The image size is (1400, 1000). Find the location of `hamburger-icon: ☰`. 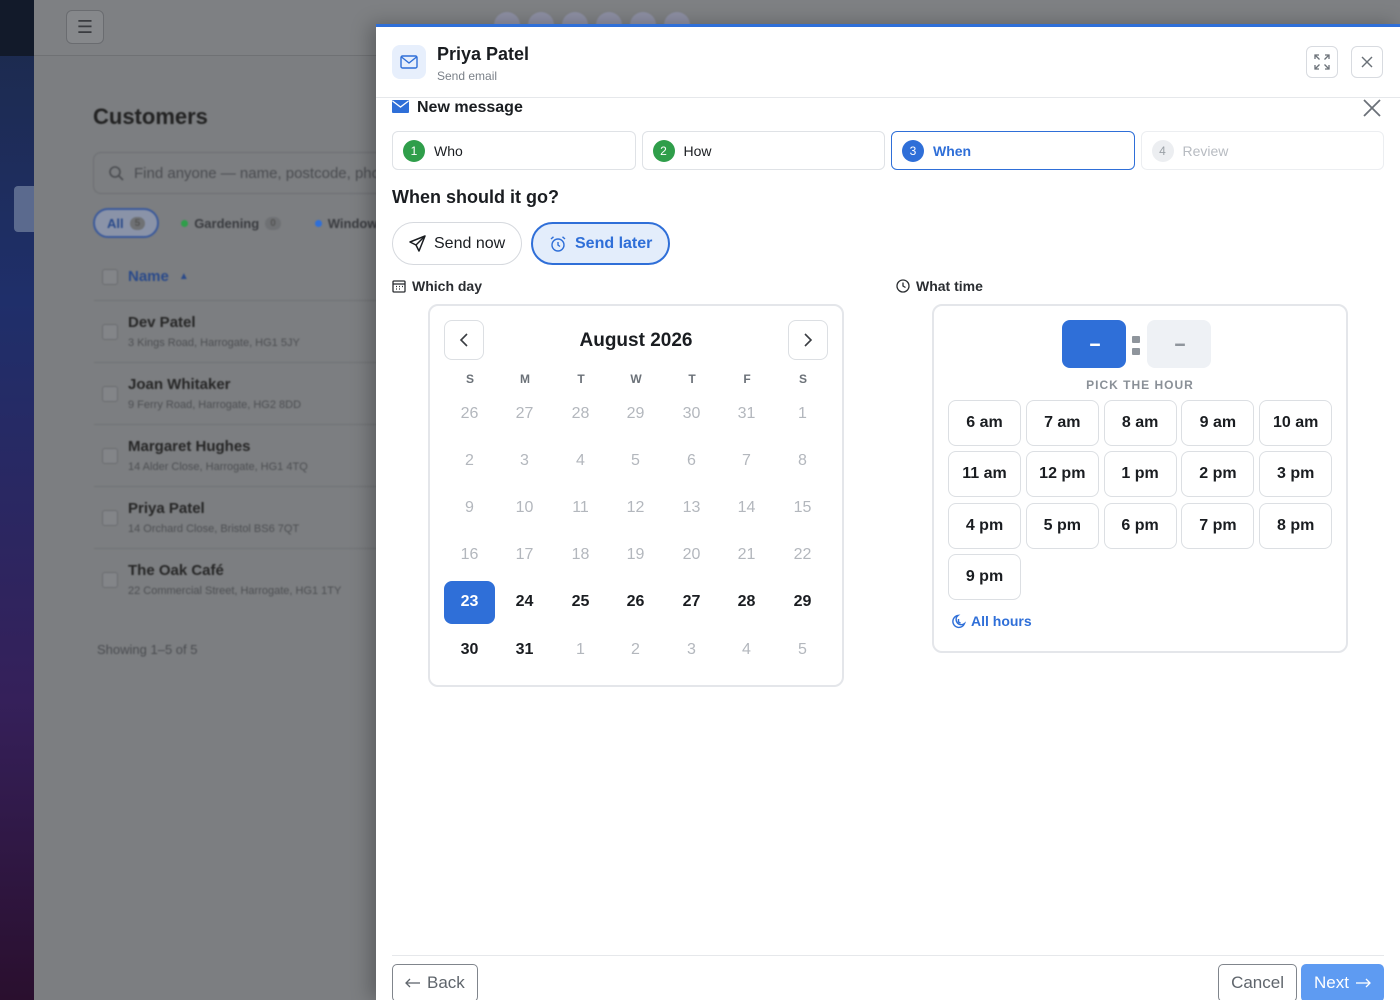

hamburger-icon: ☰ is located at coordinates (85, 26).